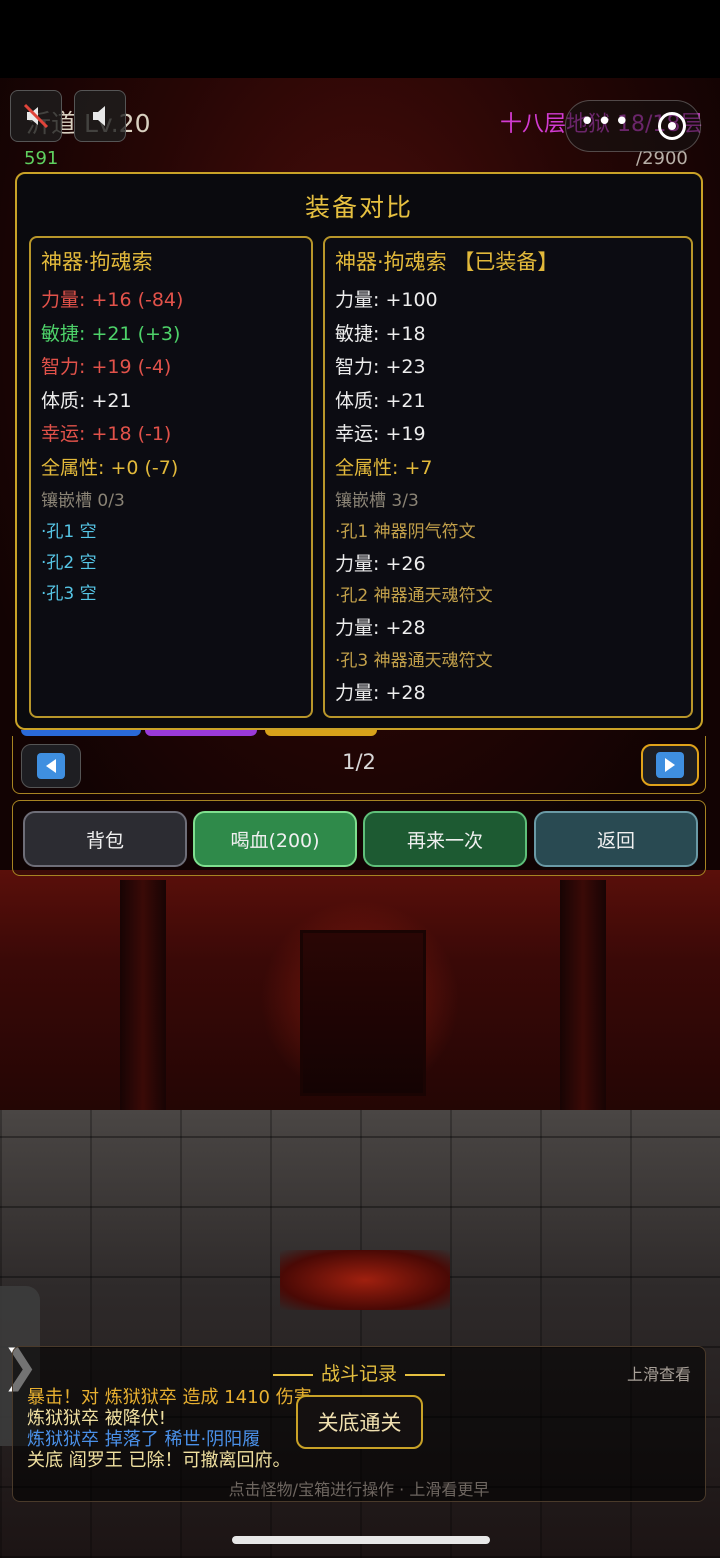 The image size is (720, 1558). Describe the element at coordinates (658, 1374) in the screenshot. I see `scroll-hint: 上滑查看` at that location.